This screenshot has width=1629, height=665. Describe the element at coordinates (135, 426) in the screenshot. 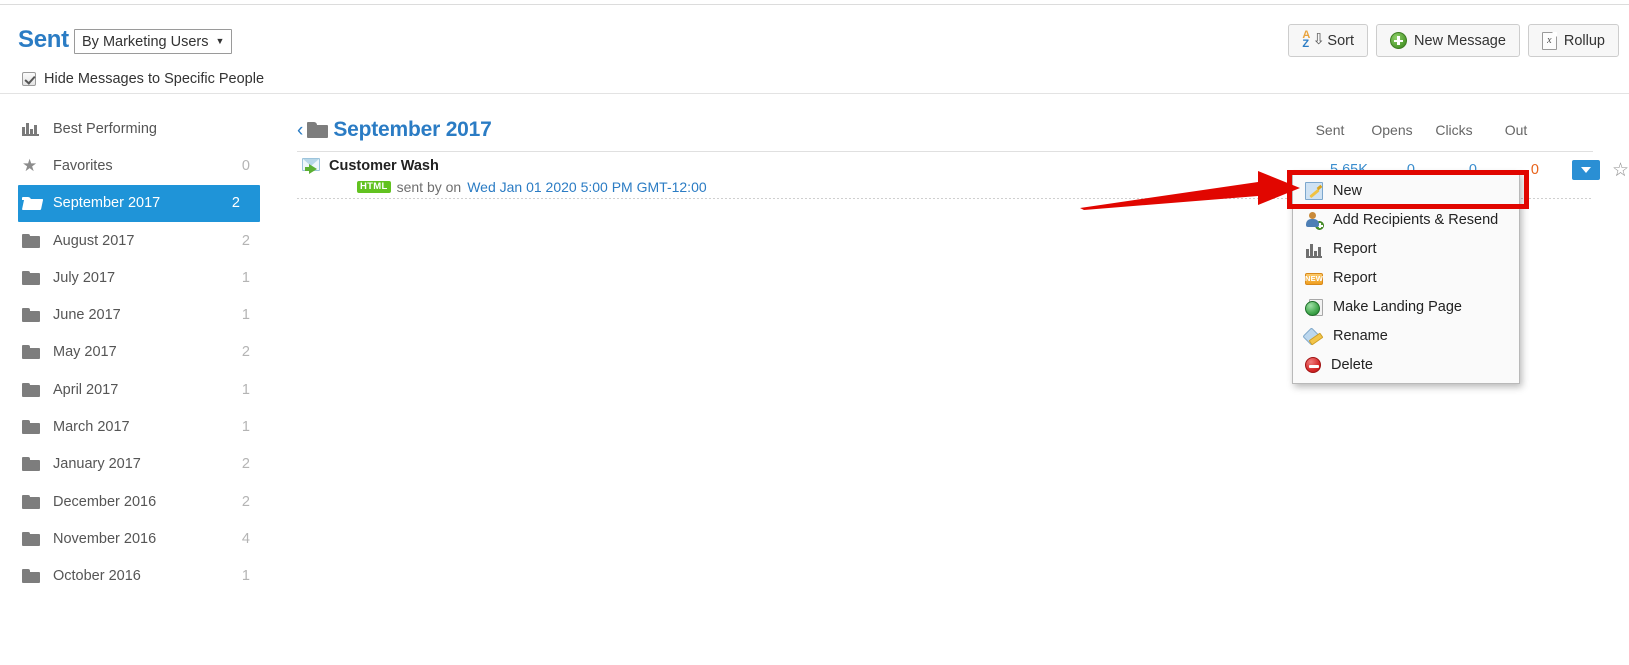

I see `sidebar-item-march-2017: March 2017 1` at that location.